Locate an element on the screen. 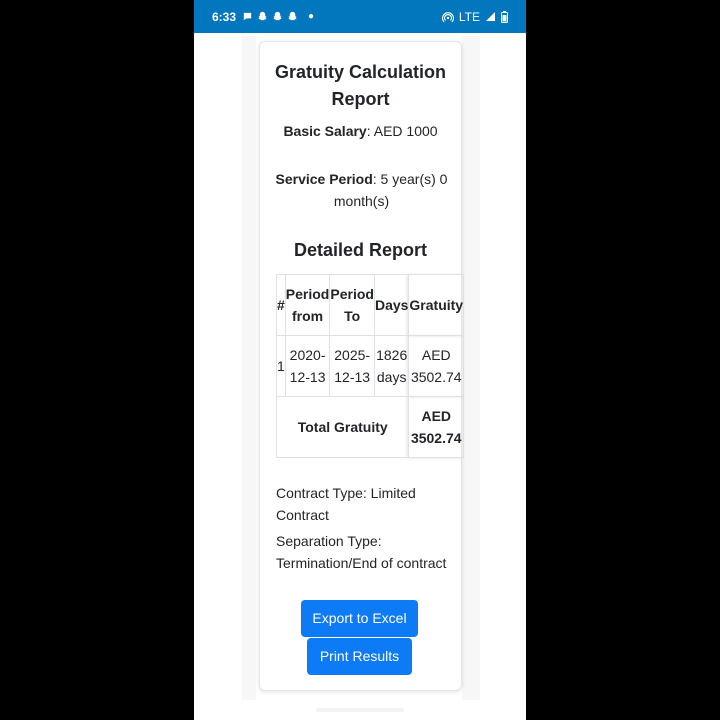 This screenshot has width=720, height=720. table-cell: 1826 days is located at coordinates (391, 366).